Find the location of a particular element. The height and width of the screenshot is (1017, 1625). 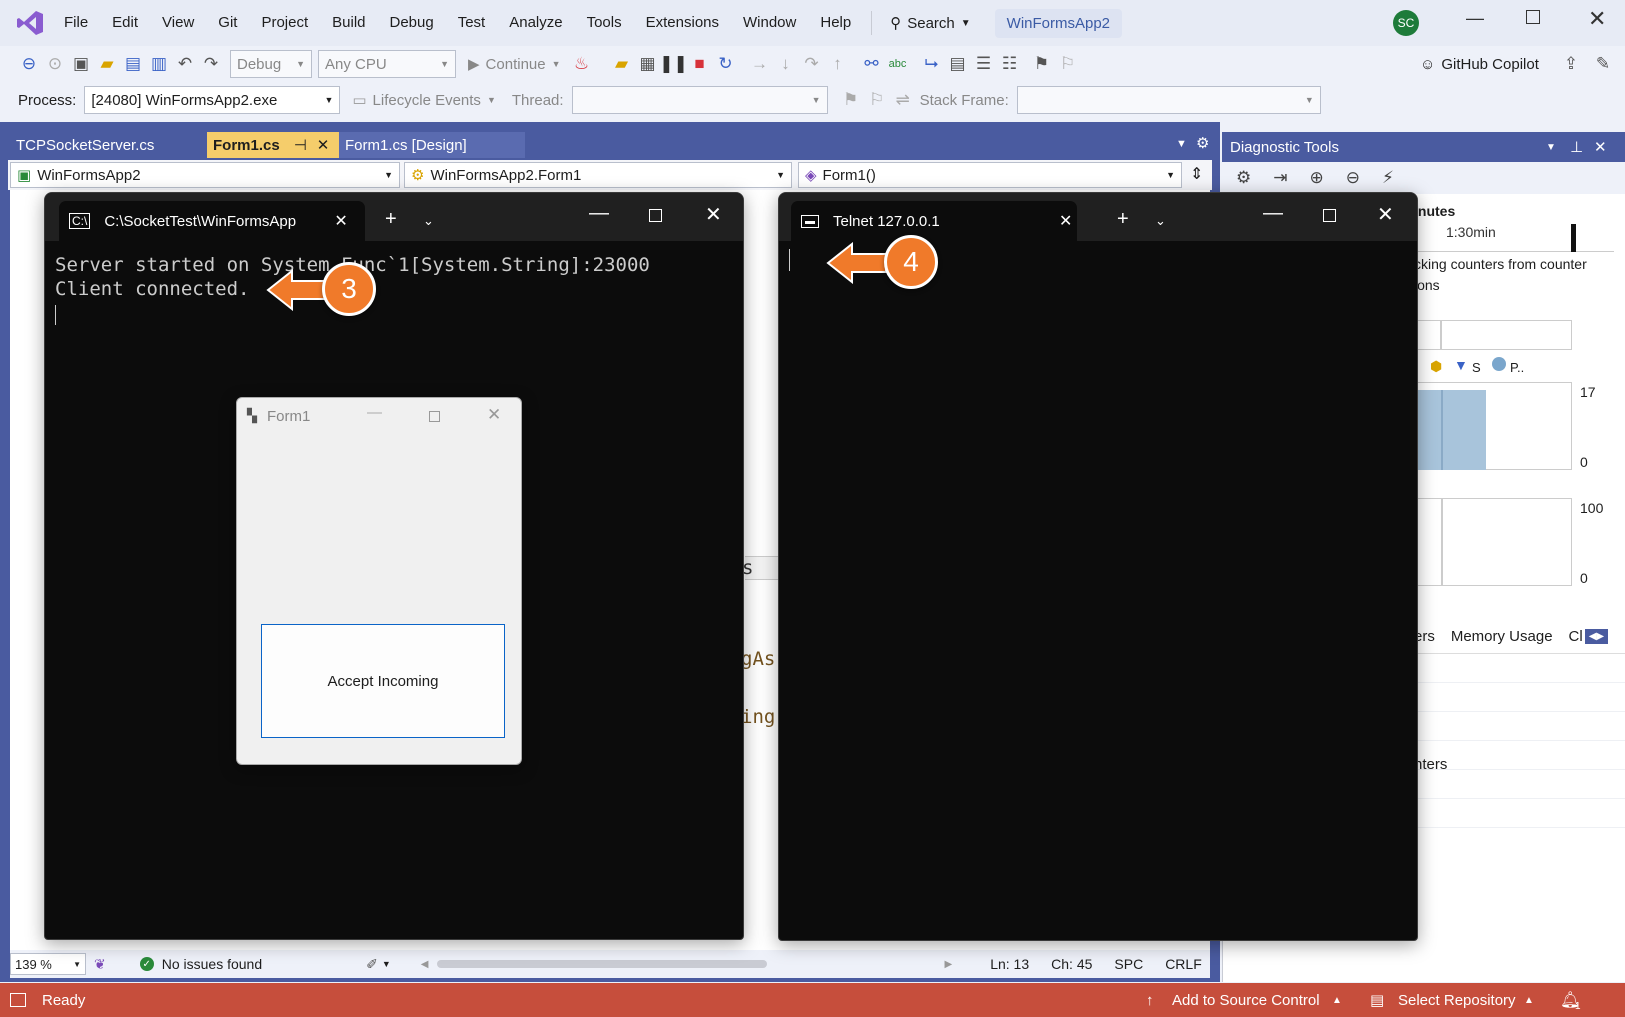

diagnostics-icon: ⚯ is located at coordinates (872, 64).